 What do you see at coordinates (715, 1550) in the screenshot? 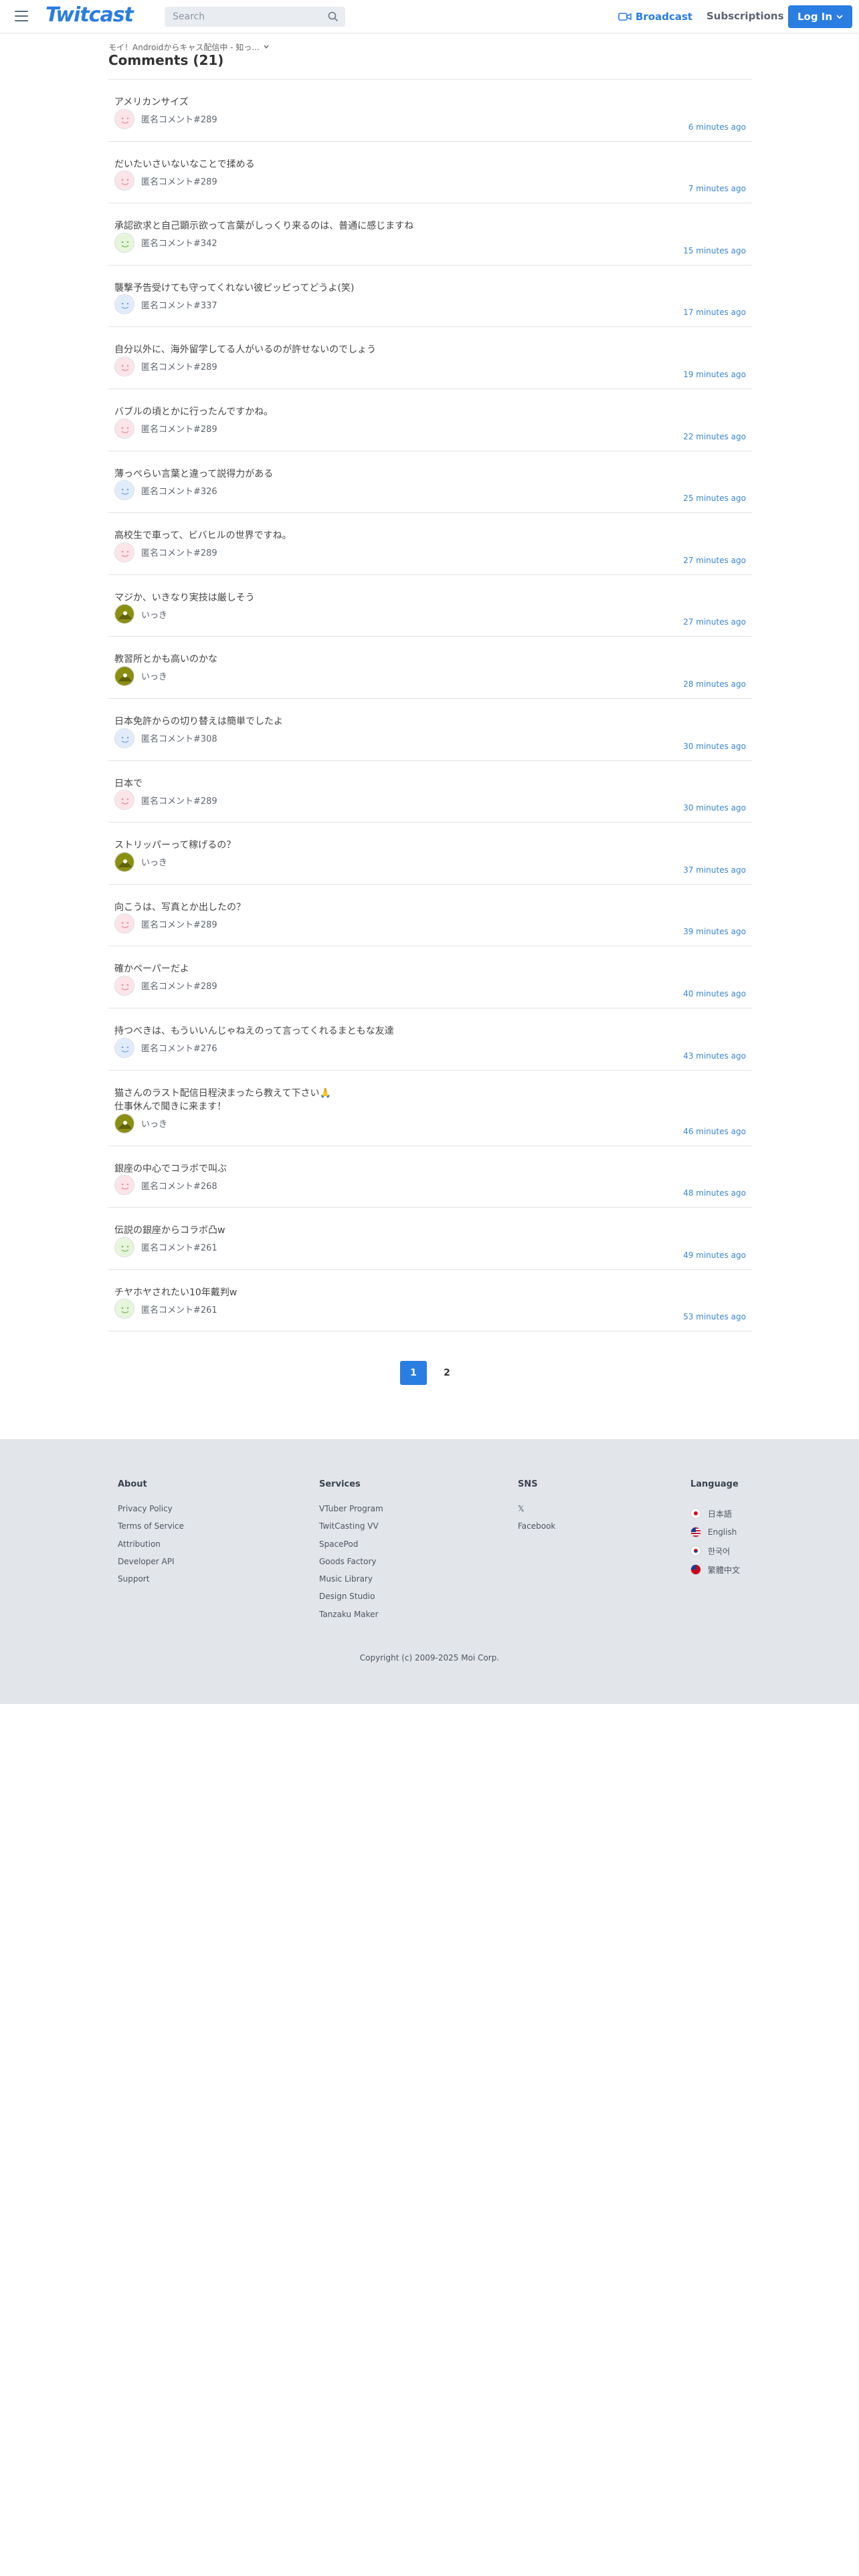
I see `language-korean: 한국어` at bounding box center [715, 1550].